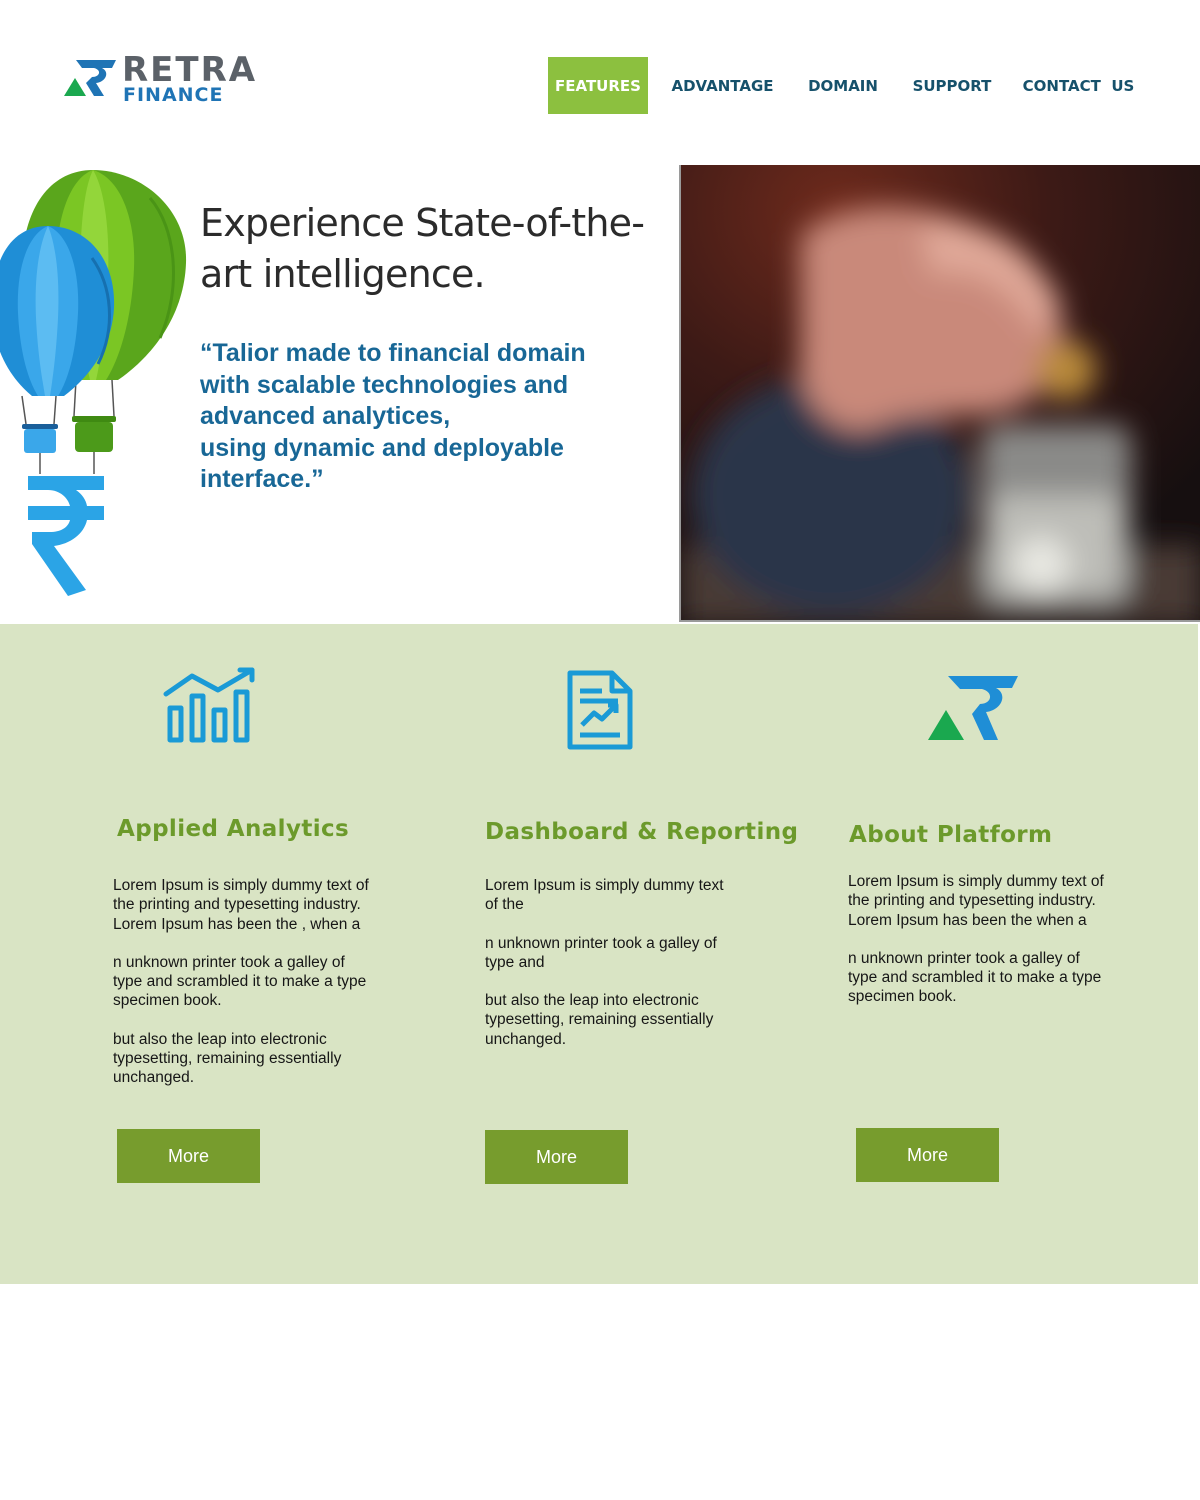 Image resolution: width=1200 pixels, height=1500 pixels. Describe the element at coordinates (382, 447) in the screenshot. I see `hero-quote-line: using dynamic and deployable` at that location.